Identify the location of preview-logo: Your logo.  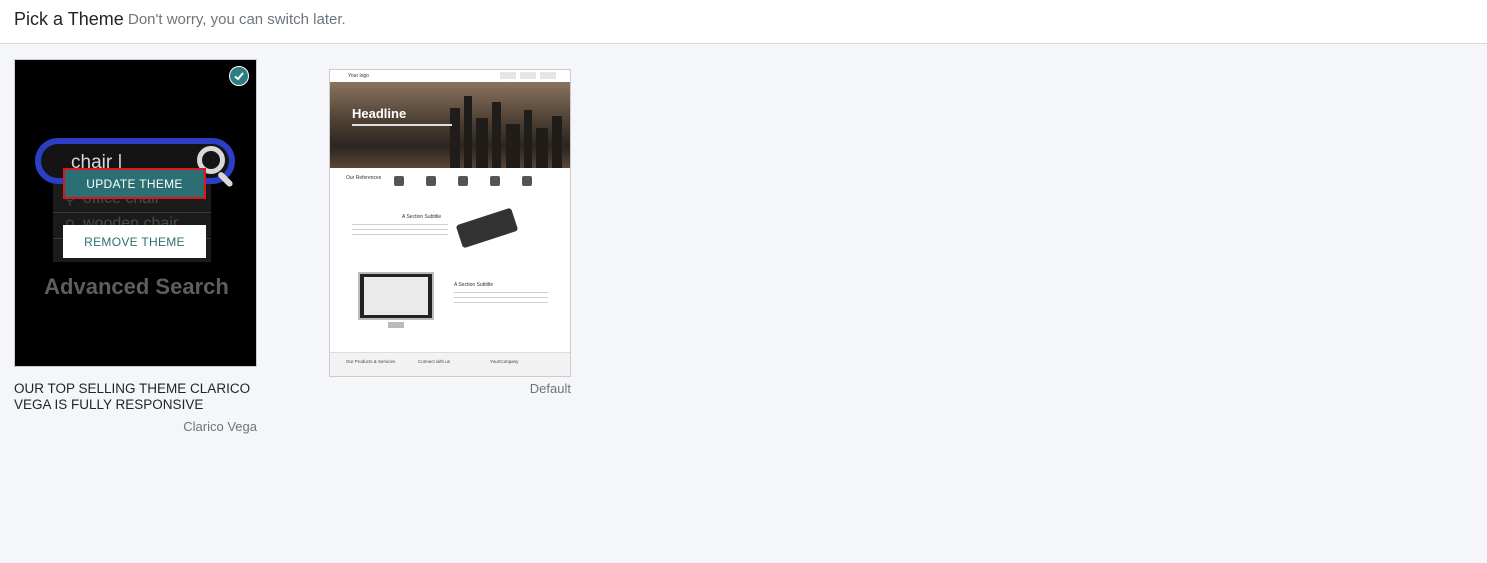
(358, 76).